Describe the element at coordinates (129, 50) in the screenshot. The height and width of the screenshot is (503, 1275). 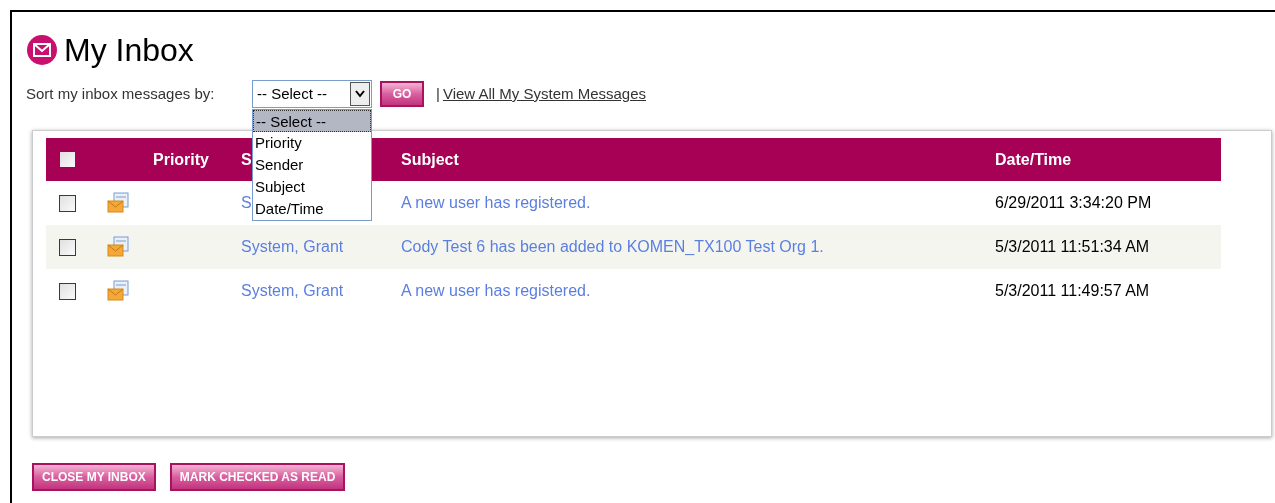
I see `page-title: My Inbox` at that location.